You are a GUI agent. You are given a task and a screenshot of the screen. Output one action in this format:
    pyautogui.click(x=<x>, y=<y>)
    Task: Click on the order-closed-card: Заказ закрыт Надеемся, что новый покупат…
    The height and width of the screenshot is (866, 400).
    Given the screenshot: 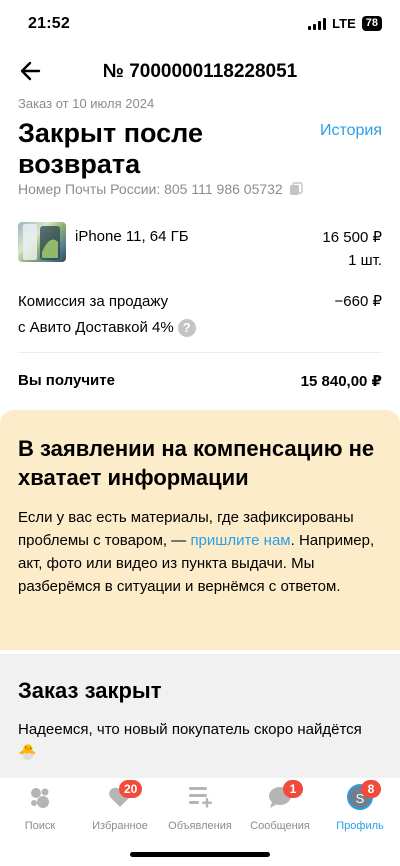 What is the action you would take?
    pyautogui.click(x=200, y=717)
    